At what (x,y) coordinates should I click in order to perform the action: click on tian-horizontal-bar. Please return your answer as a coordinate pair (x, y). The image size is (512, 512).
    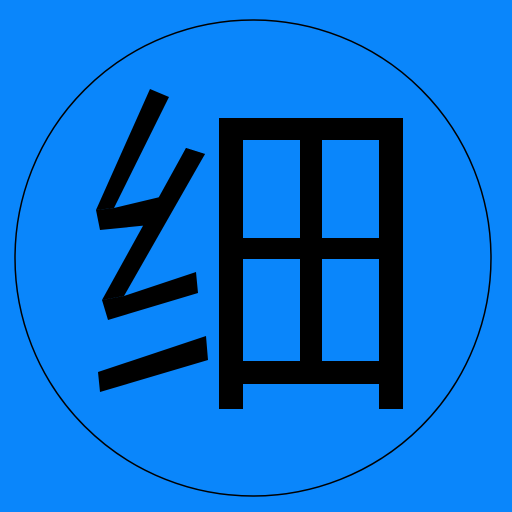
    Looking at the image, I should click on (311, 248).